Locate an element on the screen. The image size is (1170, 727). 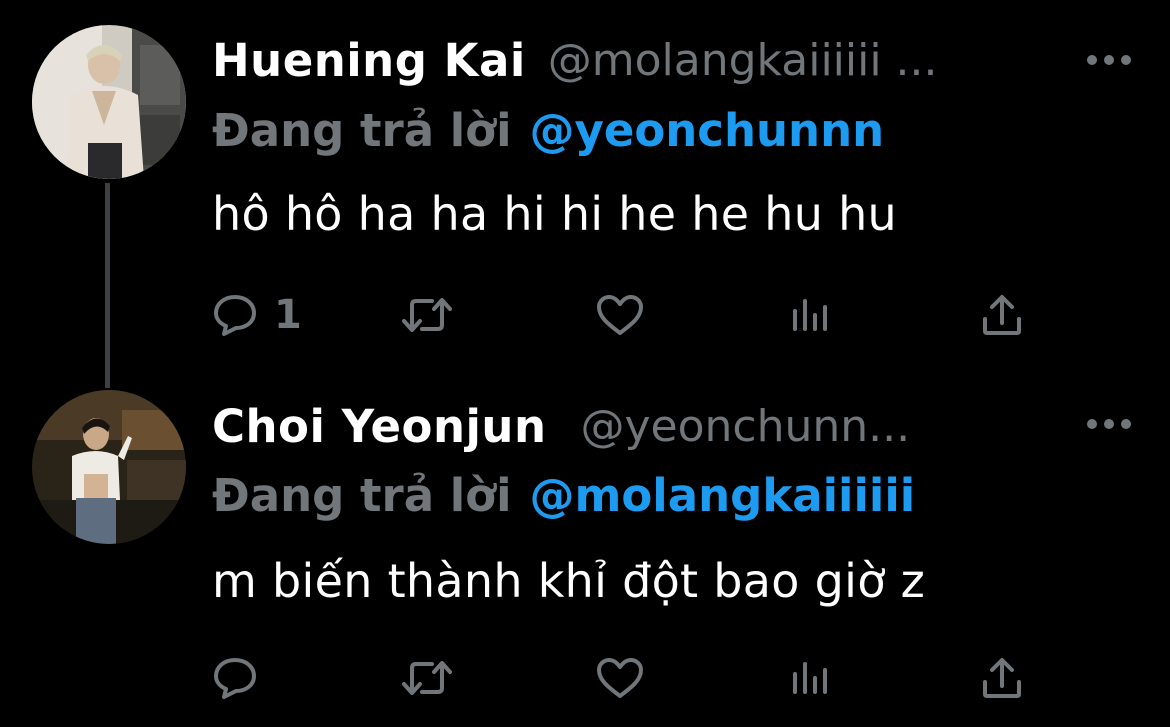
reply-mention-link: @molangkaiiiiii is located at coordinates (723, 495).